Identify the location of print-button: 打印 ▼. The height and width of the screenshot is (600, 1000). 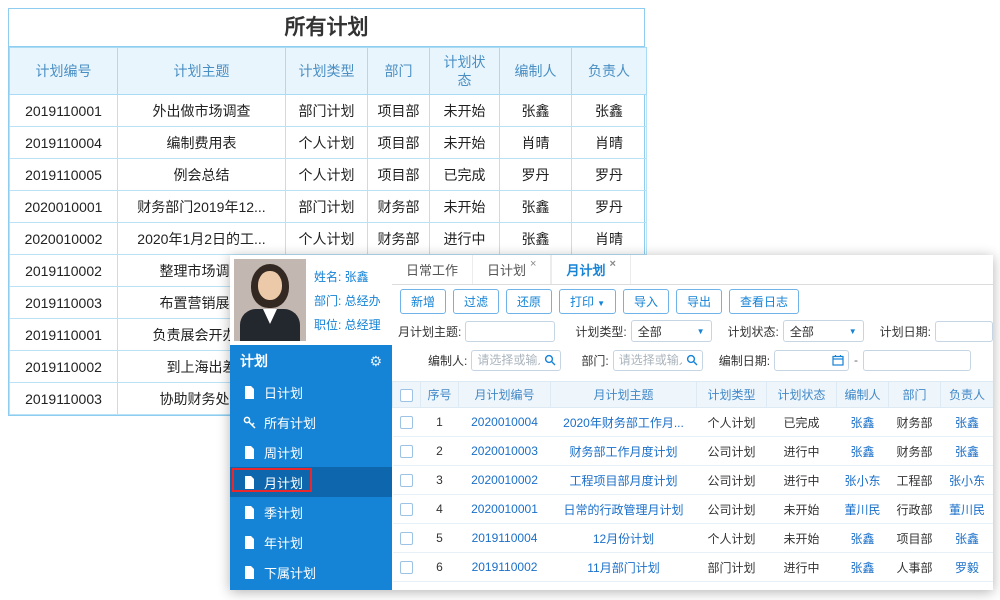
(587, 301).